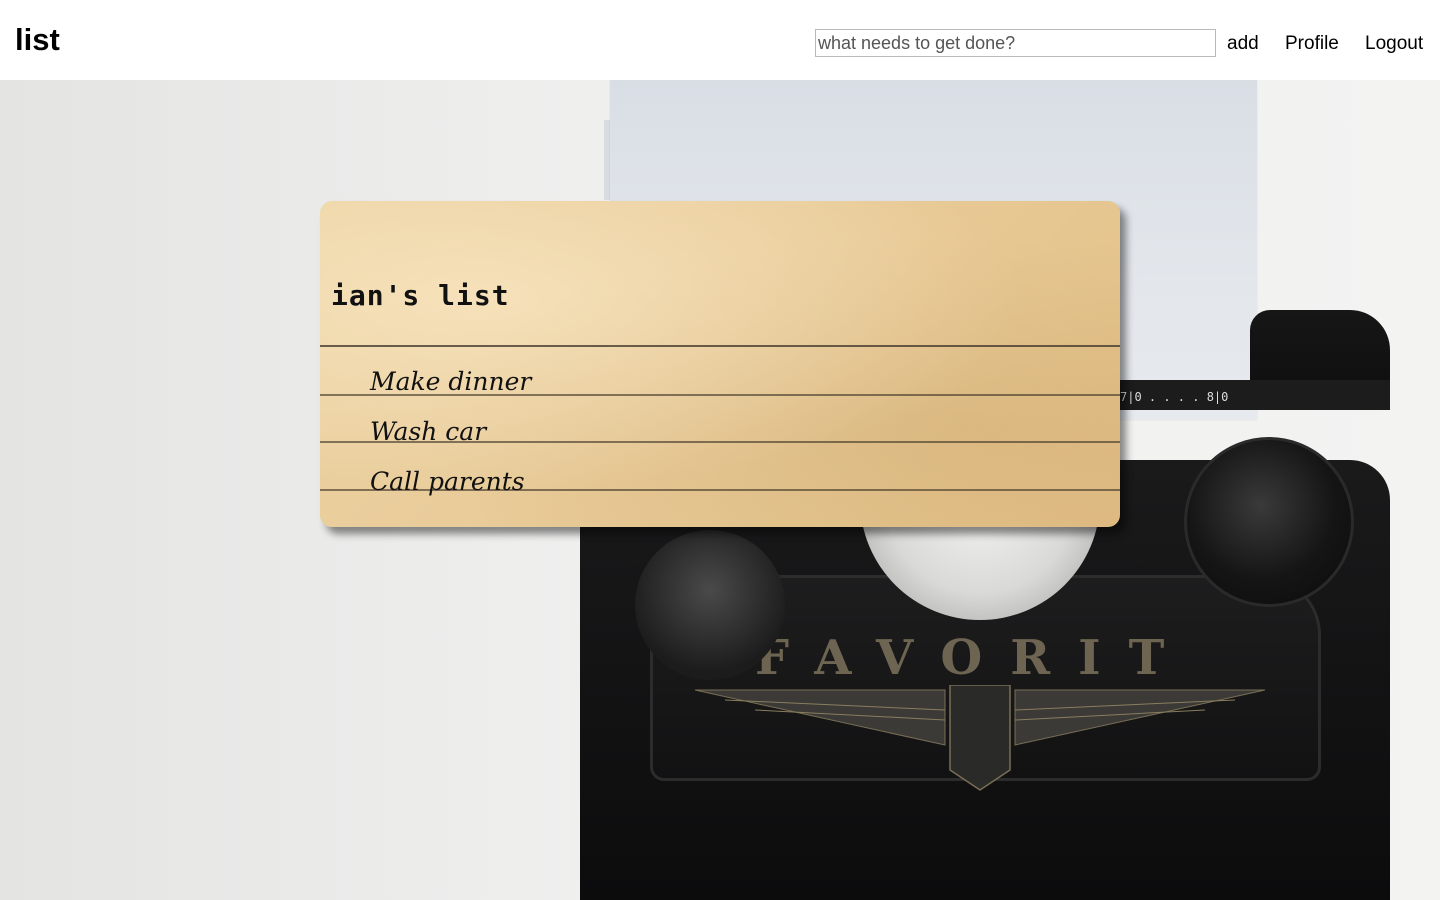 Image resolution: width=1440 pixels, height=900 pixels. What do you see at coordinates (447, 482) in the screenshot?
I see `todo-item: Call parents` at bounding box center [447, 482].